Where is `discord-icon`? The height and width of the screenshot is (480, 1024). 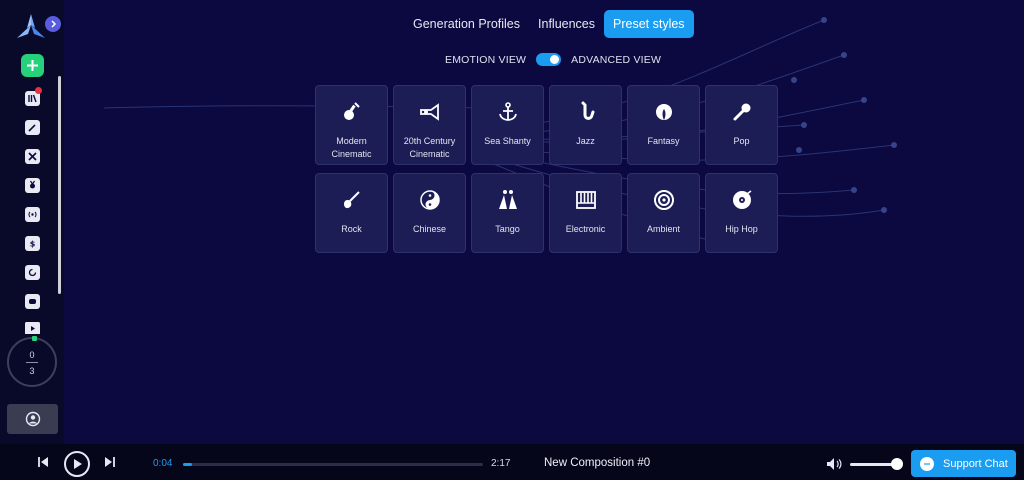 discord-icon is located at coordinates (32, 301).